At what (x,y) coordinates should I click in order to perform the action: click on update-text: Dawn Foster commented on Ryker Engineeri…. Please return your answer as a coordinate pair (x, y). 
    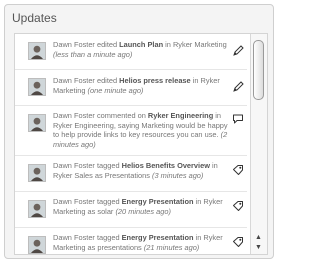
    Looking at the image, I should click on (140, 130).